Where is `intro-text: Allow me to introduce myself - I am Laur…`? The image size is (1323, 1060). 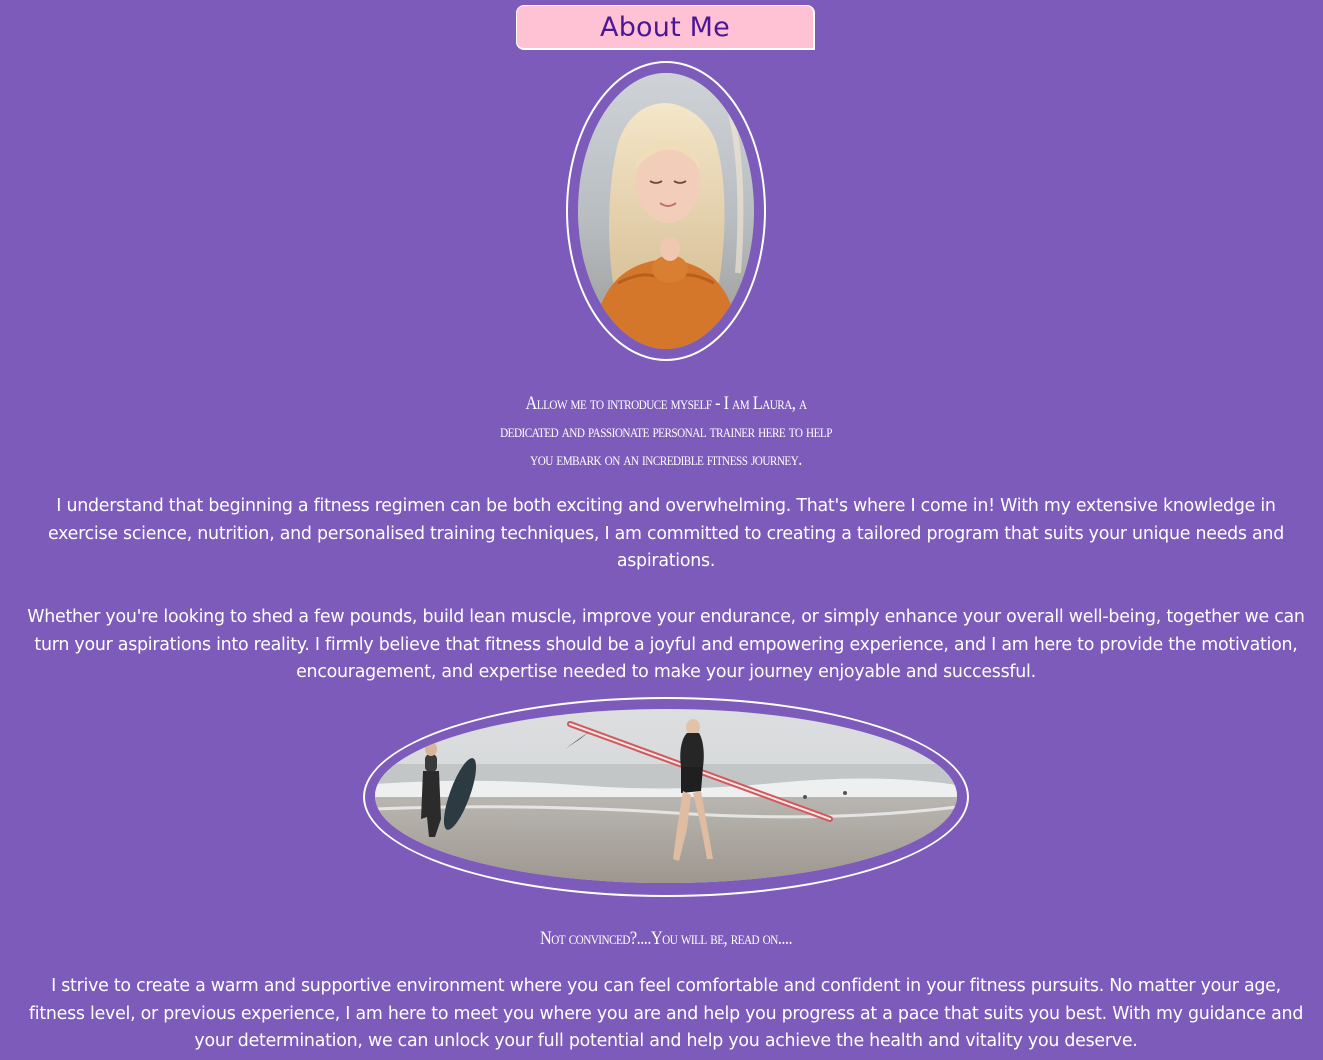 intro-text: Allow me to introduce myself - I am Laur… is located at coordinates (666, 431).